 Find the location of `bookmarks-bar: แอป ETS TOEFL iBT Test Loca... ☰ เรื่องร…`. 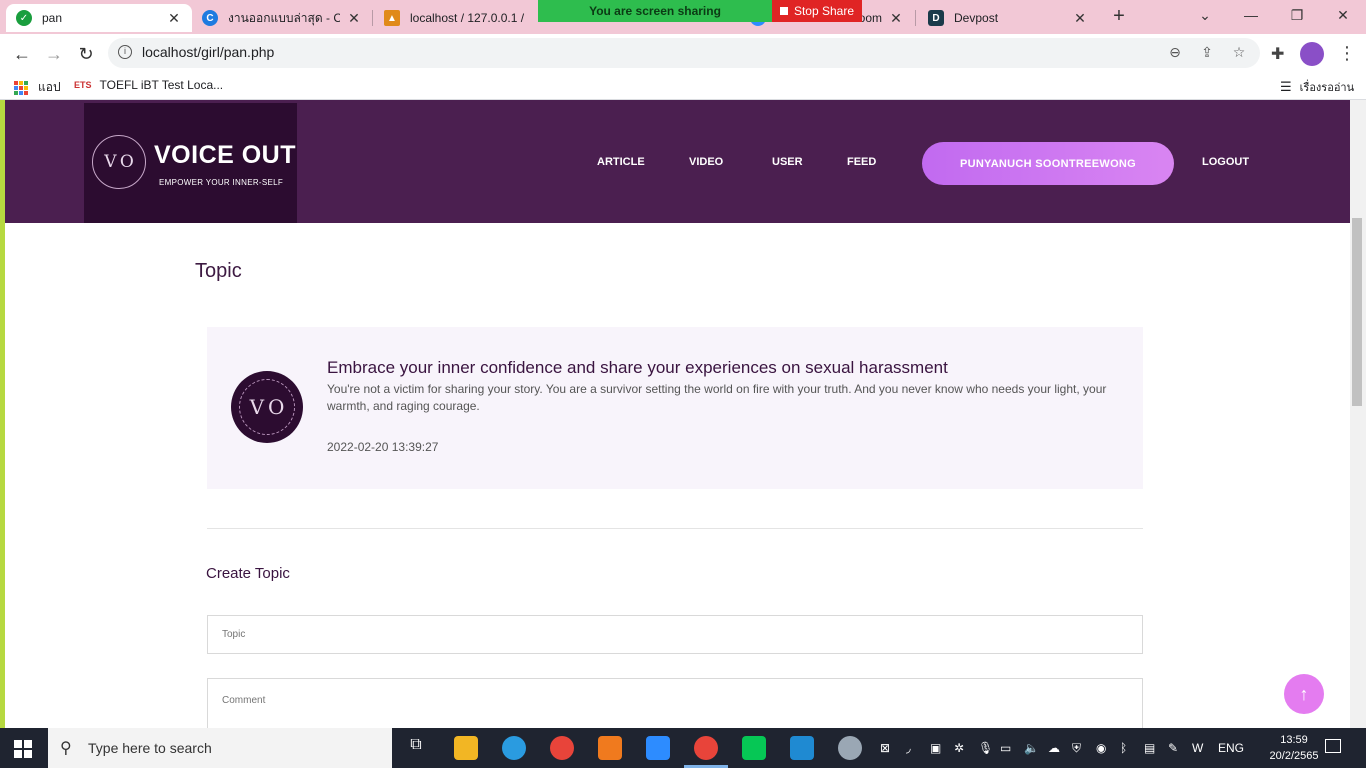

bookmarks-bar: แอป ETS TOEFL iBT Test Loca... ☰ เรื่องร… is located at coordinates (683, 86).